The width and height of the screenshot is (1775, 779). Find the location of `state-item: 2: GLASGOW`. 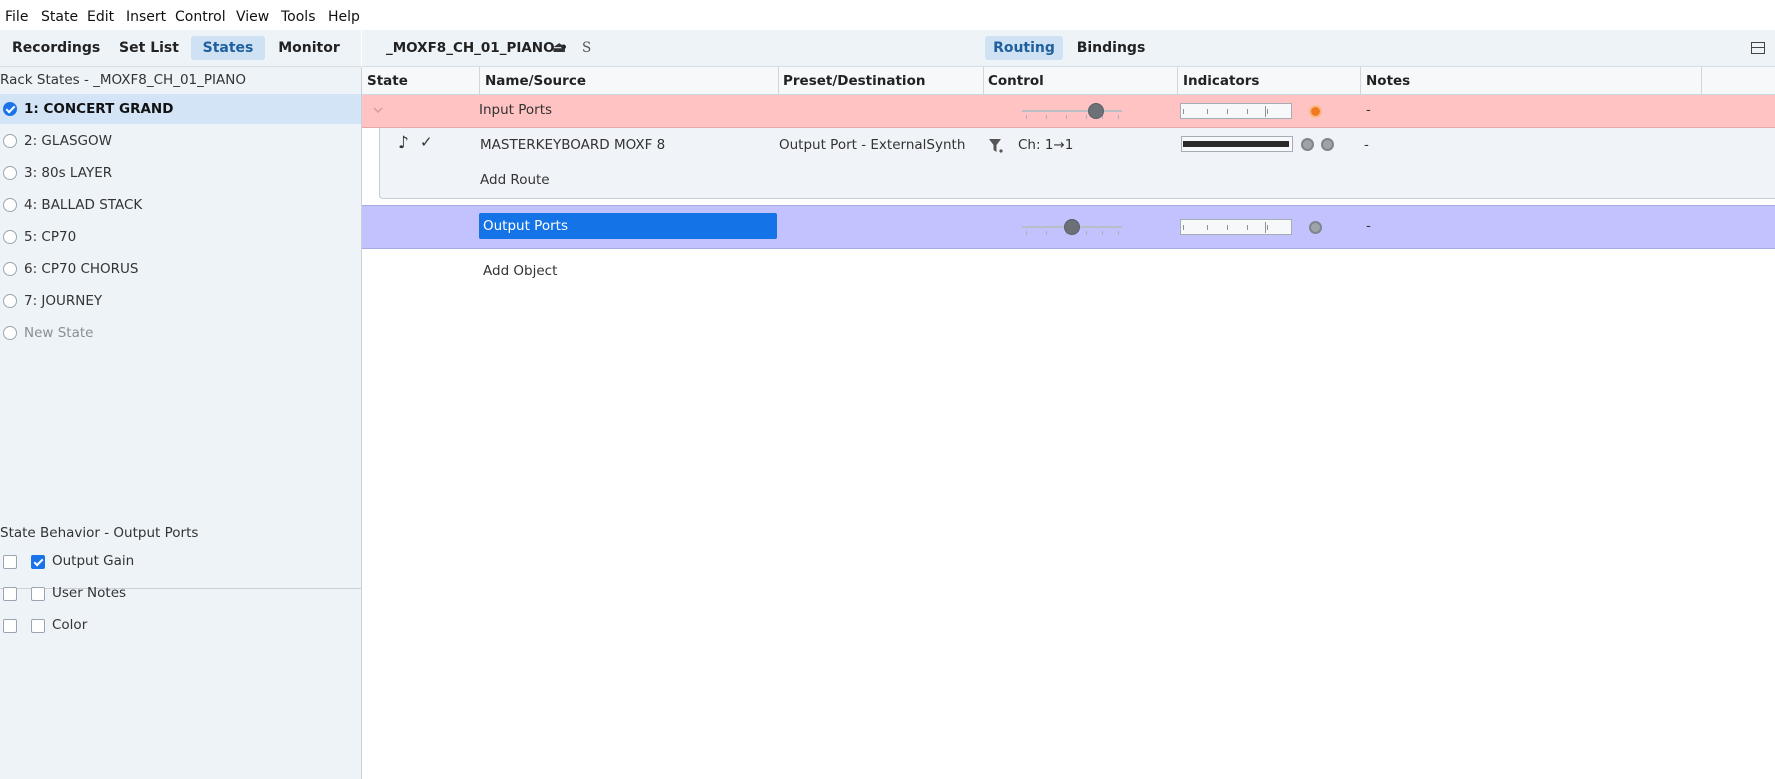

state-item: 2: GLASGOW is located at coordinates (180, 141).